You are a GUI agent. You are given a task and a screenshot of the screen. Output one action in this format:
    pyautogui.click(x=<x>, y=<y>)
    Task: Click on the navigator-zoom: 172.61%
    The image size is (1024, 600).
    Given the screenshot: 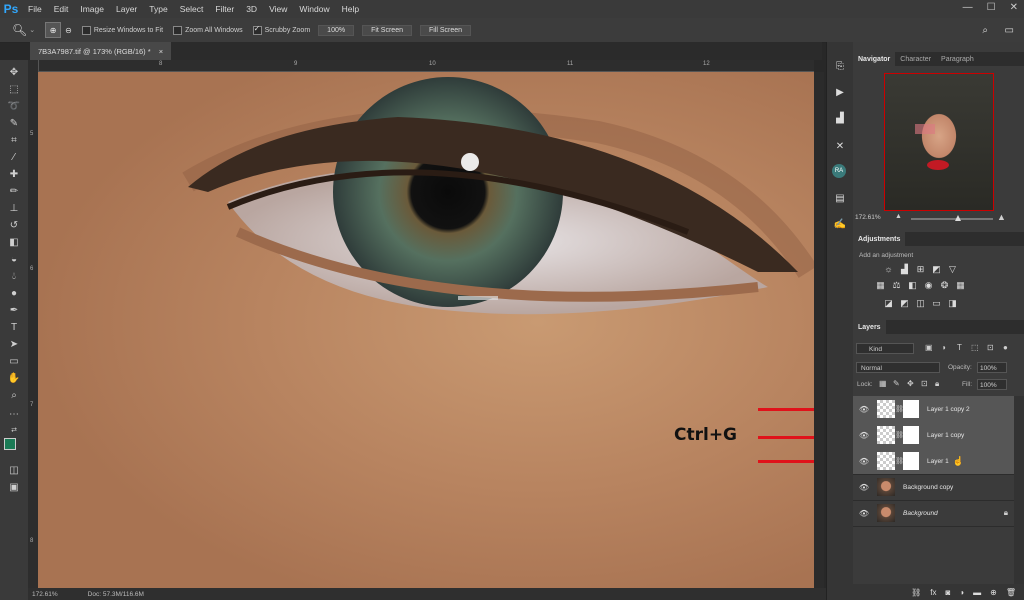 What is the action you would take?
    pyautogui.click(x=868, y=217)
    